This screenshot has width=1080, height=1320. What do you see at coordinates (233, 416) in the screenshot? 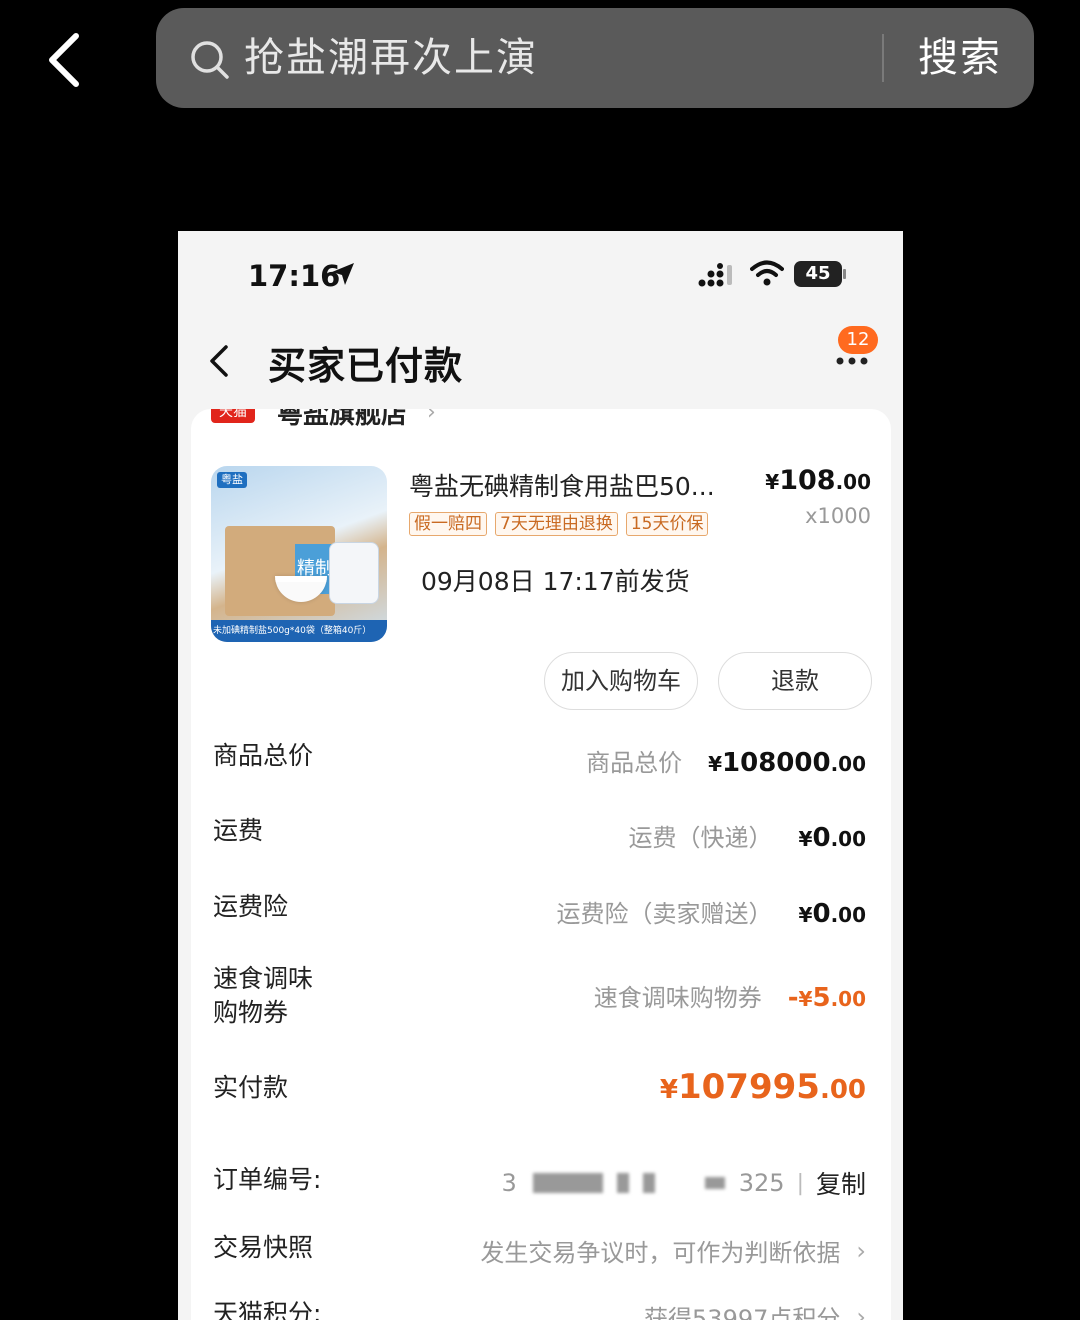
I see `store-tag: 天猫` at bounding box center [233, 416].